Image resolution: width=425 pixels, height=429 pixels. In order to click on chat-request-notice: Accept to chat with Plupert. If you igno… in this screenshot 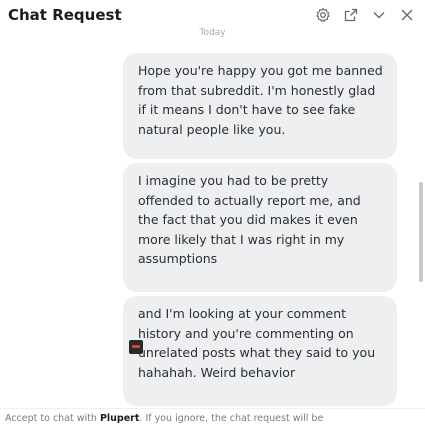, I will do `click(164, 418)`.